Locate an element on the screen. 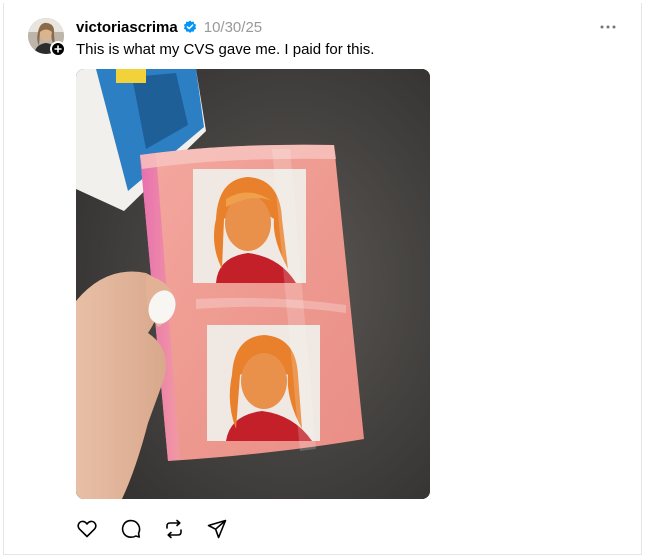  post-header: victoriascrima 10/30/25 is located at coordinates (169, 27).